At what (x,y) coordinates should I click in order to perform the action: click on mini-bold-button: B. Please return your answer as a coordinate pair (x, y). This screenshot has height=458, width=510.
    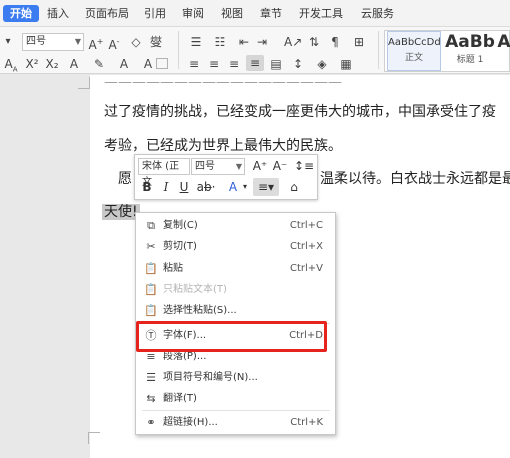
    Looking at the image, I should click on (147, 187).